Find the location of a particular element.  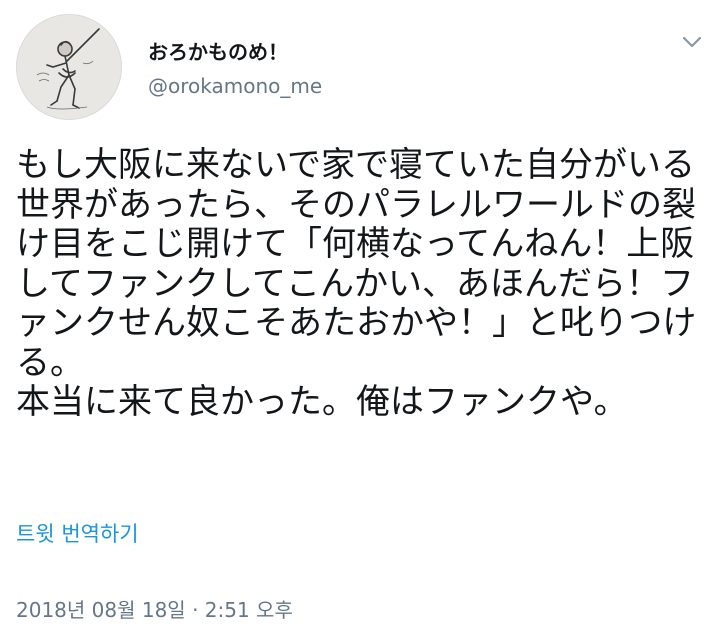

avatar is located at coordinates (69, 67).